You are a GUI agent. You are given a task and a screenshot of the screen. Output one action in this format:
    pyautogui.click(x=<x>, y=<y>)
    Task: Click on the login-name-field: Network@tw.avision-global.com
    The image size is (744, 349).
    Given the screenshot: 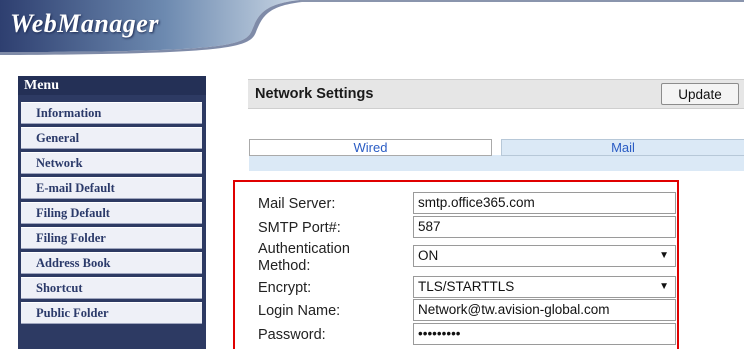 What is the action you would take?
    pyautogui.click(x=544, y=310)
    